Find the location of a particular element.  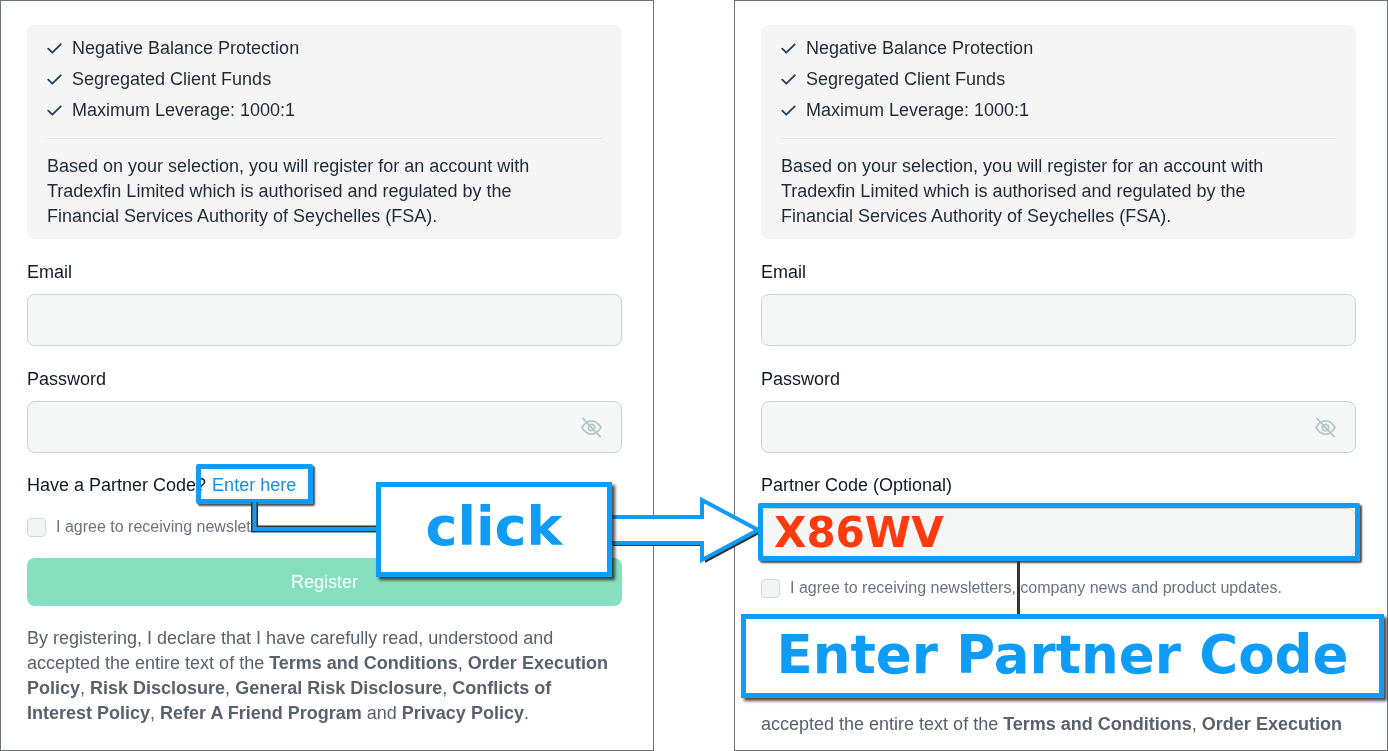

callout-label: click is located at coordinates (494, 529).